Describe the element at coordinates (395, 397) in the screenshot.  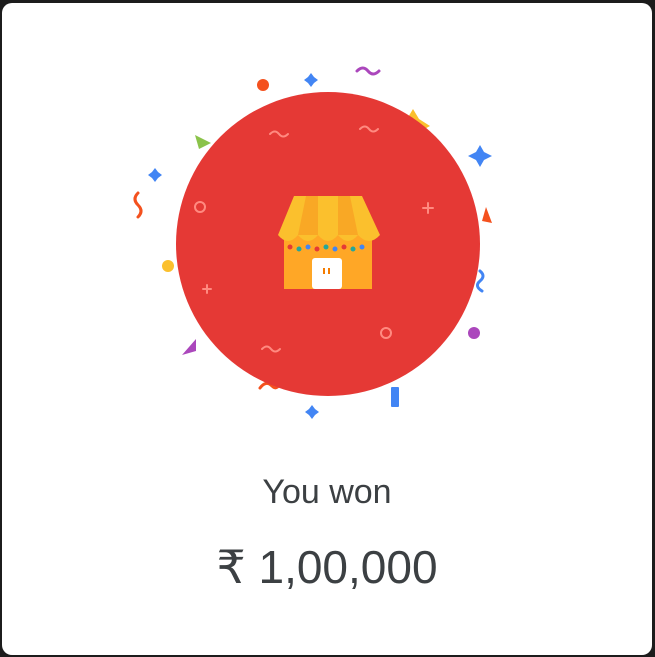
I see `confetti-rectangle` at that location.